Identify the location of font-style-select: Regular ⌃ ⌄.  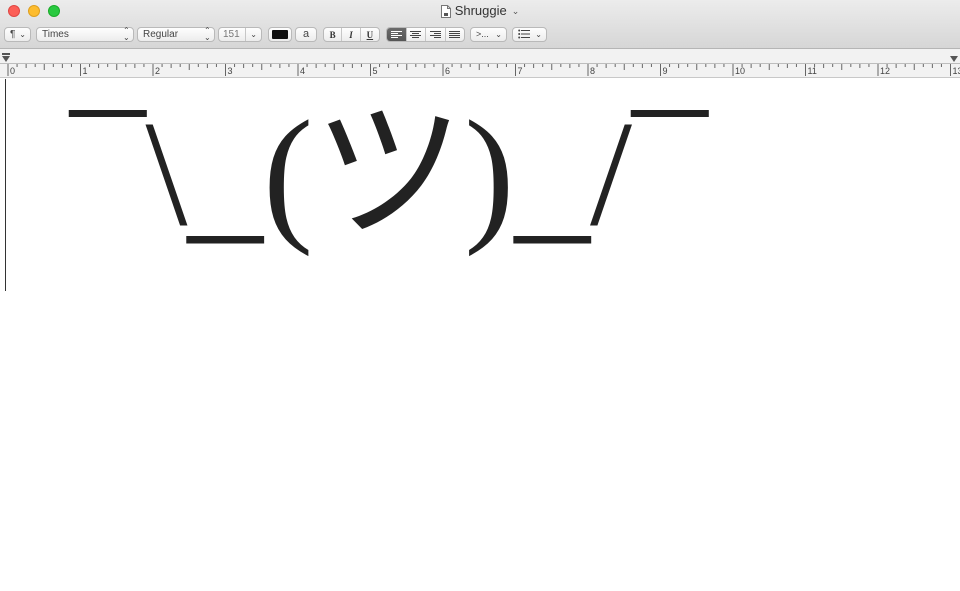
(176, 34).